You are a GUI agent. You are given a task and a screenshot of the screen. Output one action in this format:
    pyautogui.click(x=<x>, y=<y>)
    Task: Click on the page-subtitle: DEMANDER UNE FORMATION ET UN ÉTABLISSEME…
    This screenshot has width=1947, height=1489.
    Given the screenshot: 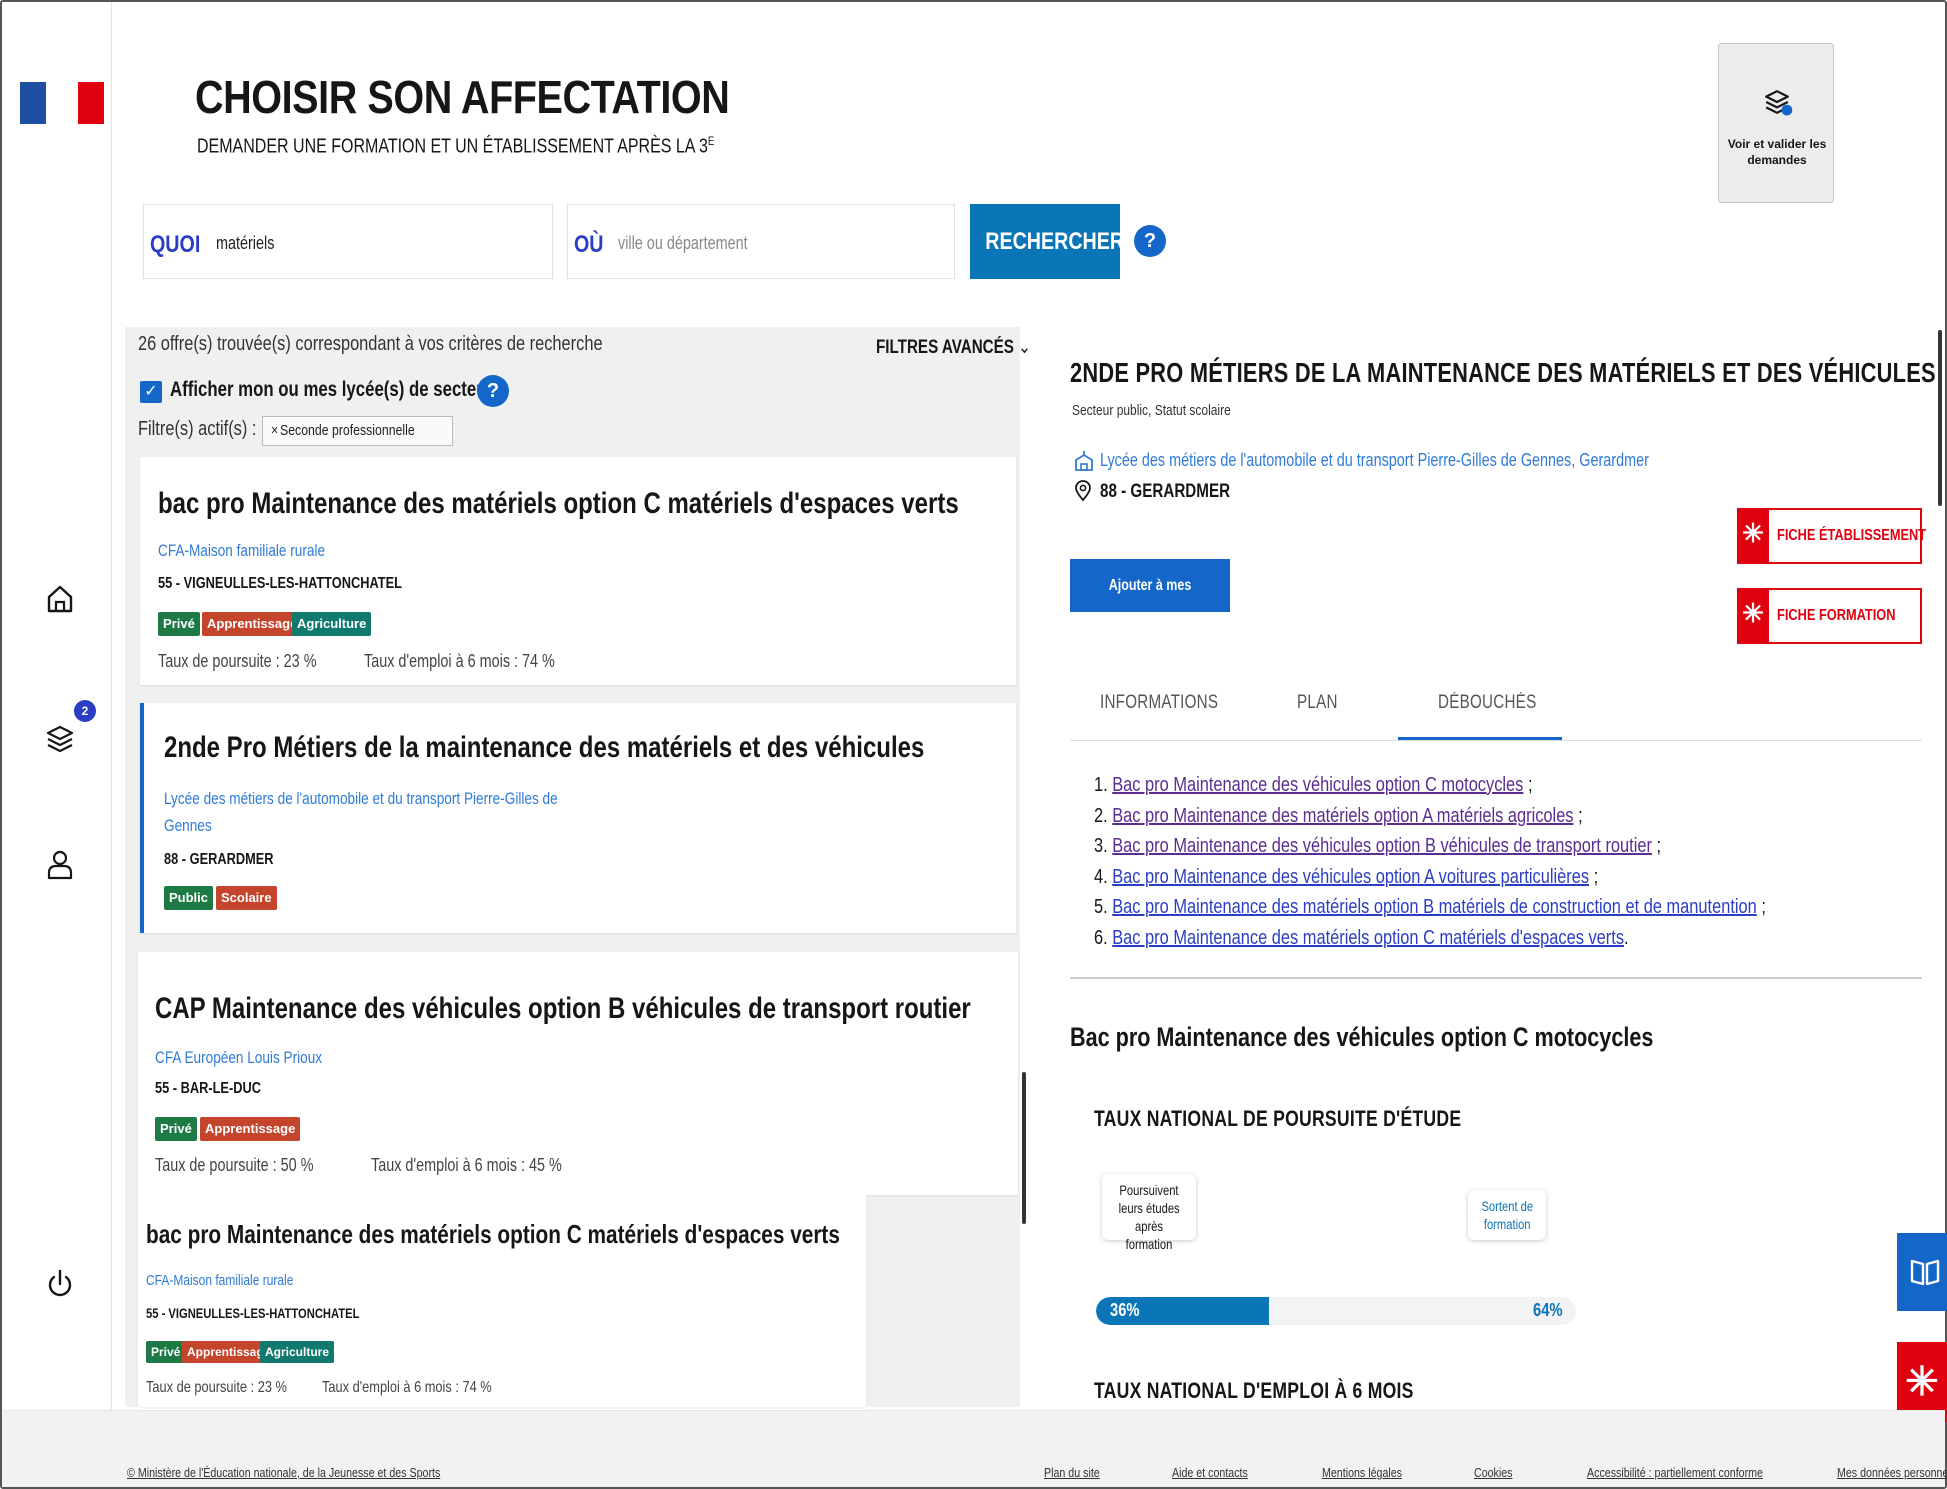 What is the action you would take?
    pyautogui.click(x=456, y=146)
    